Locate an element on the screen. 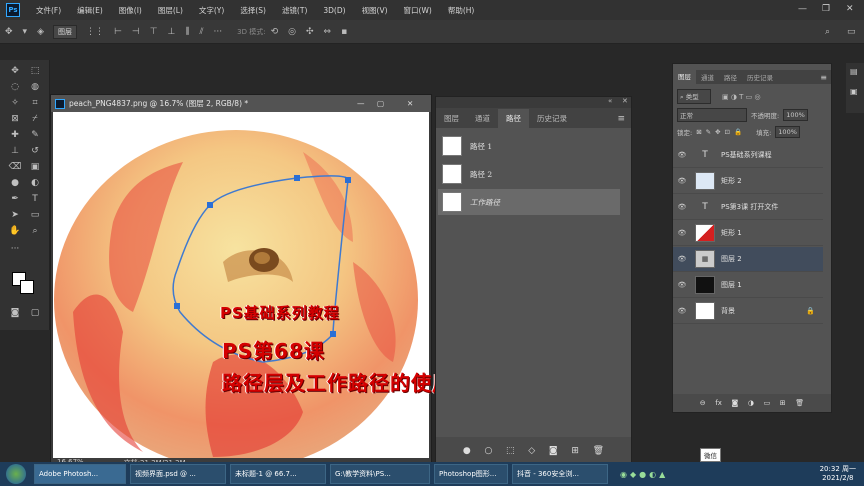 The image size is (864, 486). stamp-tool-icon: ⊥ is located at coordinates (15, 151).